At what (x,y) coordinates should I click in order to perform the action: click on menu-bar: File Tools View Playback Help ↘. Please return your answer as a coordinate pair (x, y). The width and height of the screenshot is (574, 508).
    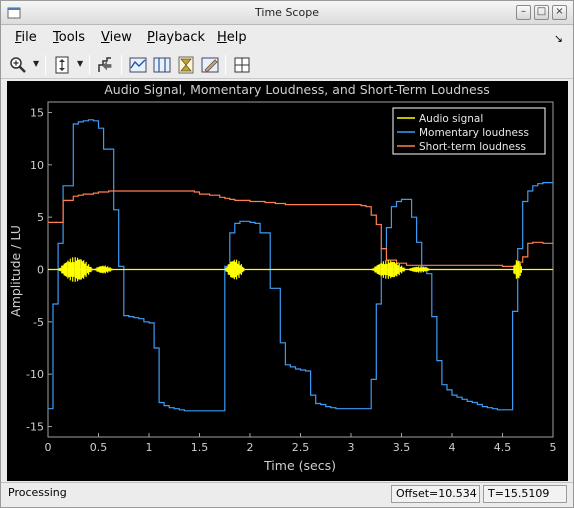
    Looking at the image, I should click on (287, 38).